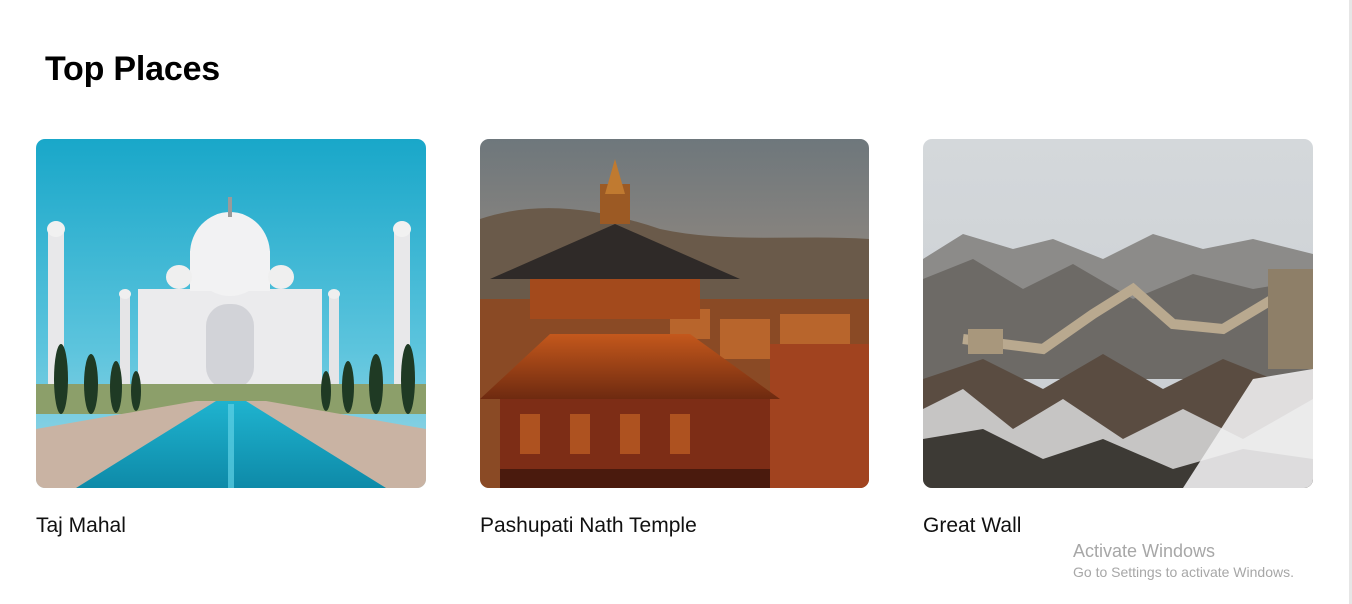 This screenshot has height=604, width=1352. I want to click on section-title: Top Places, so click(132, 69).